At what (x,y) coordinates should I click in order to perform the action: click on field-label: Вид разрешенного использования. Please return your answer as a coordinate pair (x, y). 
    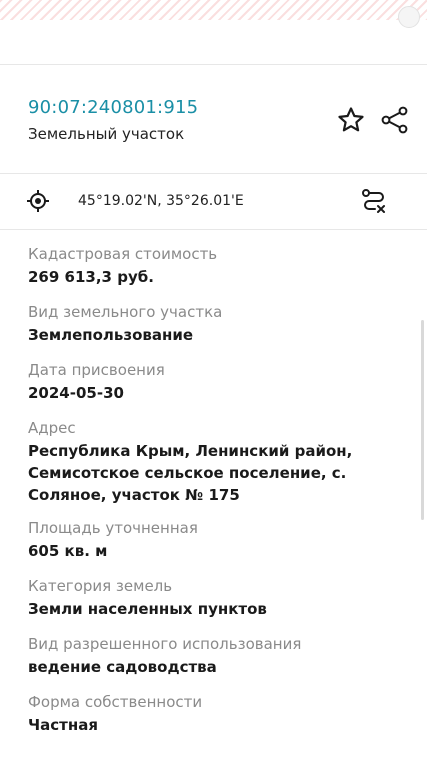
    Looking at the image, I should click on (165, 644).